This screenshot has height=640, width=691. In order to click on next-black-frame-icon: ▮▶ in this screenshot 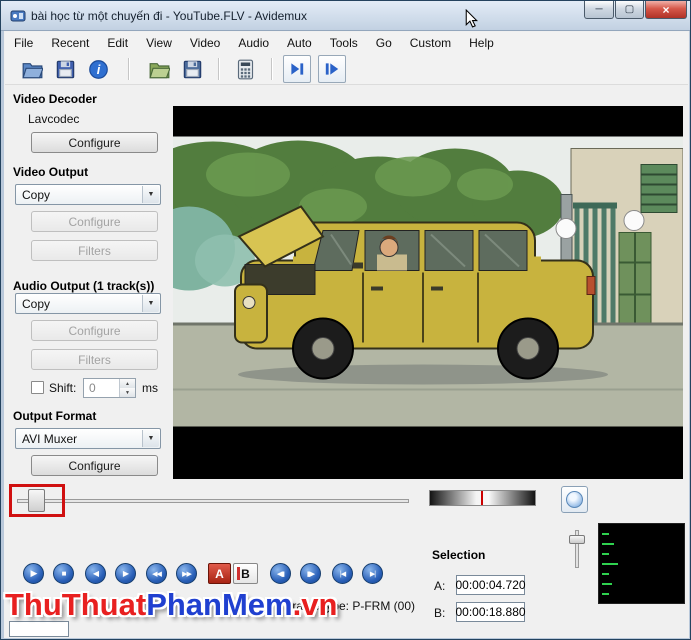, I will do `click(310, 574)`.